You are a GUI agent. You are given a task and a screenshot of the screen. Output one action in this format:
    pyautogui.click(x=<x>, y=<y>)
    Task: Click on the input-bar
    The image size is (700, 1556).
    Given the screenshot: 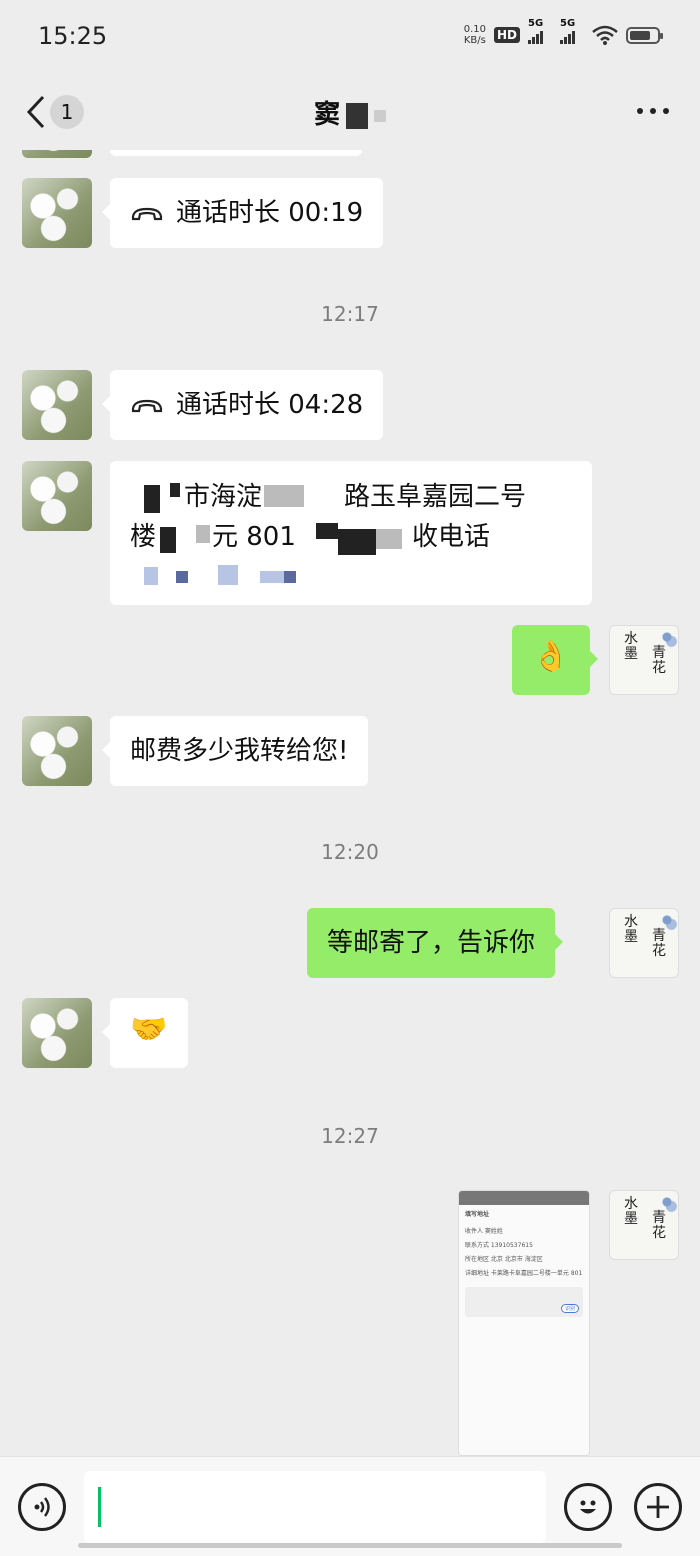 What is the action you would take?
    pyautogui.click(x=350, y=1506)
    